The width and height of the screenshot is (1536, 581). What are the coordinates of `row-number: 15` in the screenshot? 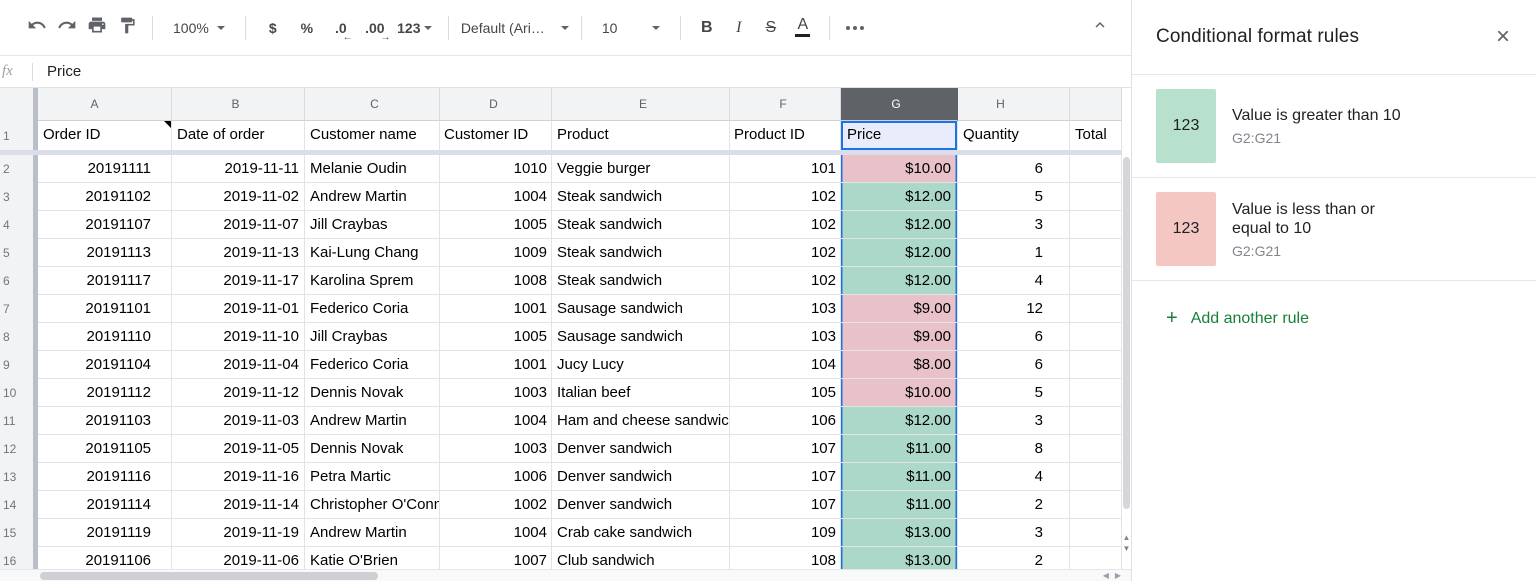 It's located at (19, 533).